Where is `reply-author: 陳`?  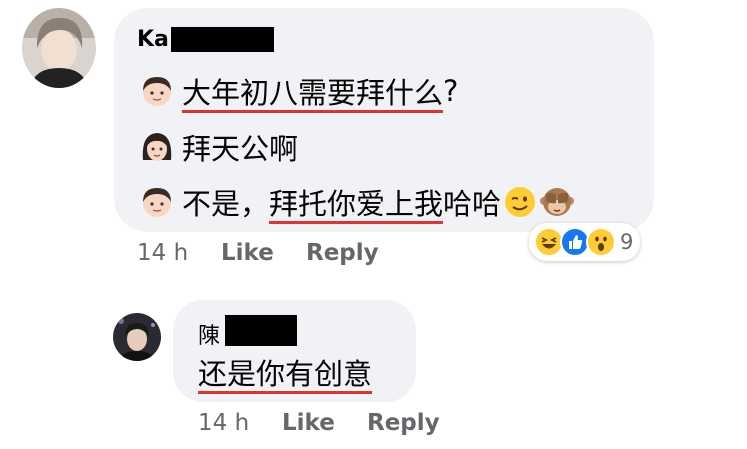
reply-author: 陳 is located at coordinates (209, 334).